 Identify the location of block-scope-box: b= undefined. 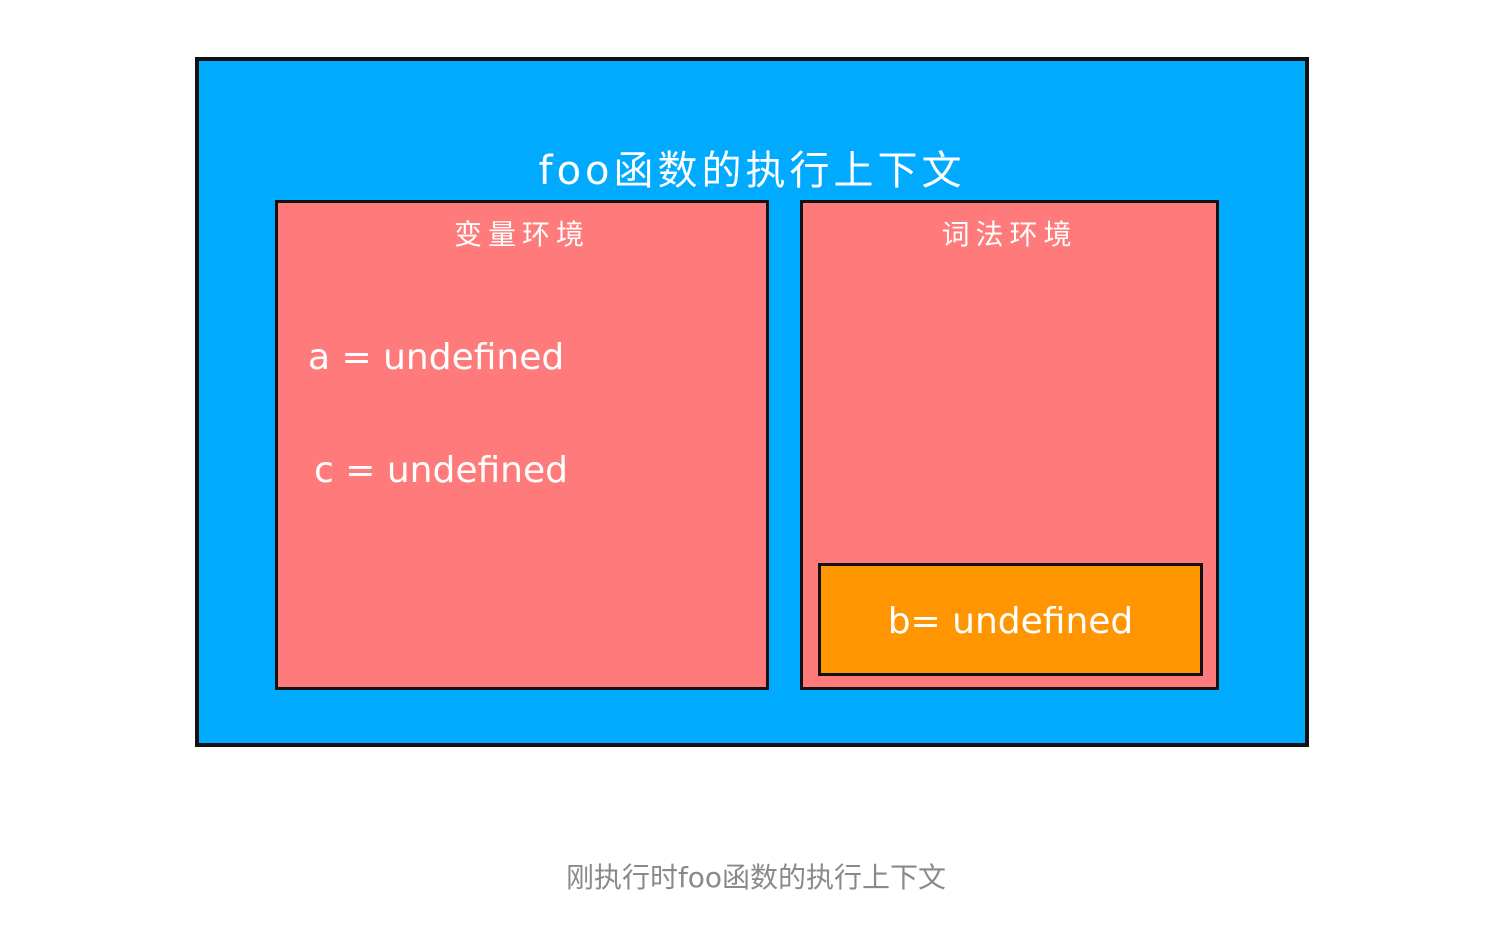
(1010, 619).